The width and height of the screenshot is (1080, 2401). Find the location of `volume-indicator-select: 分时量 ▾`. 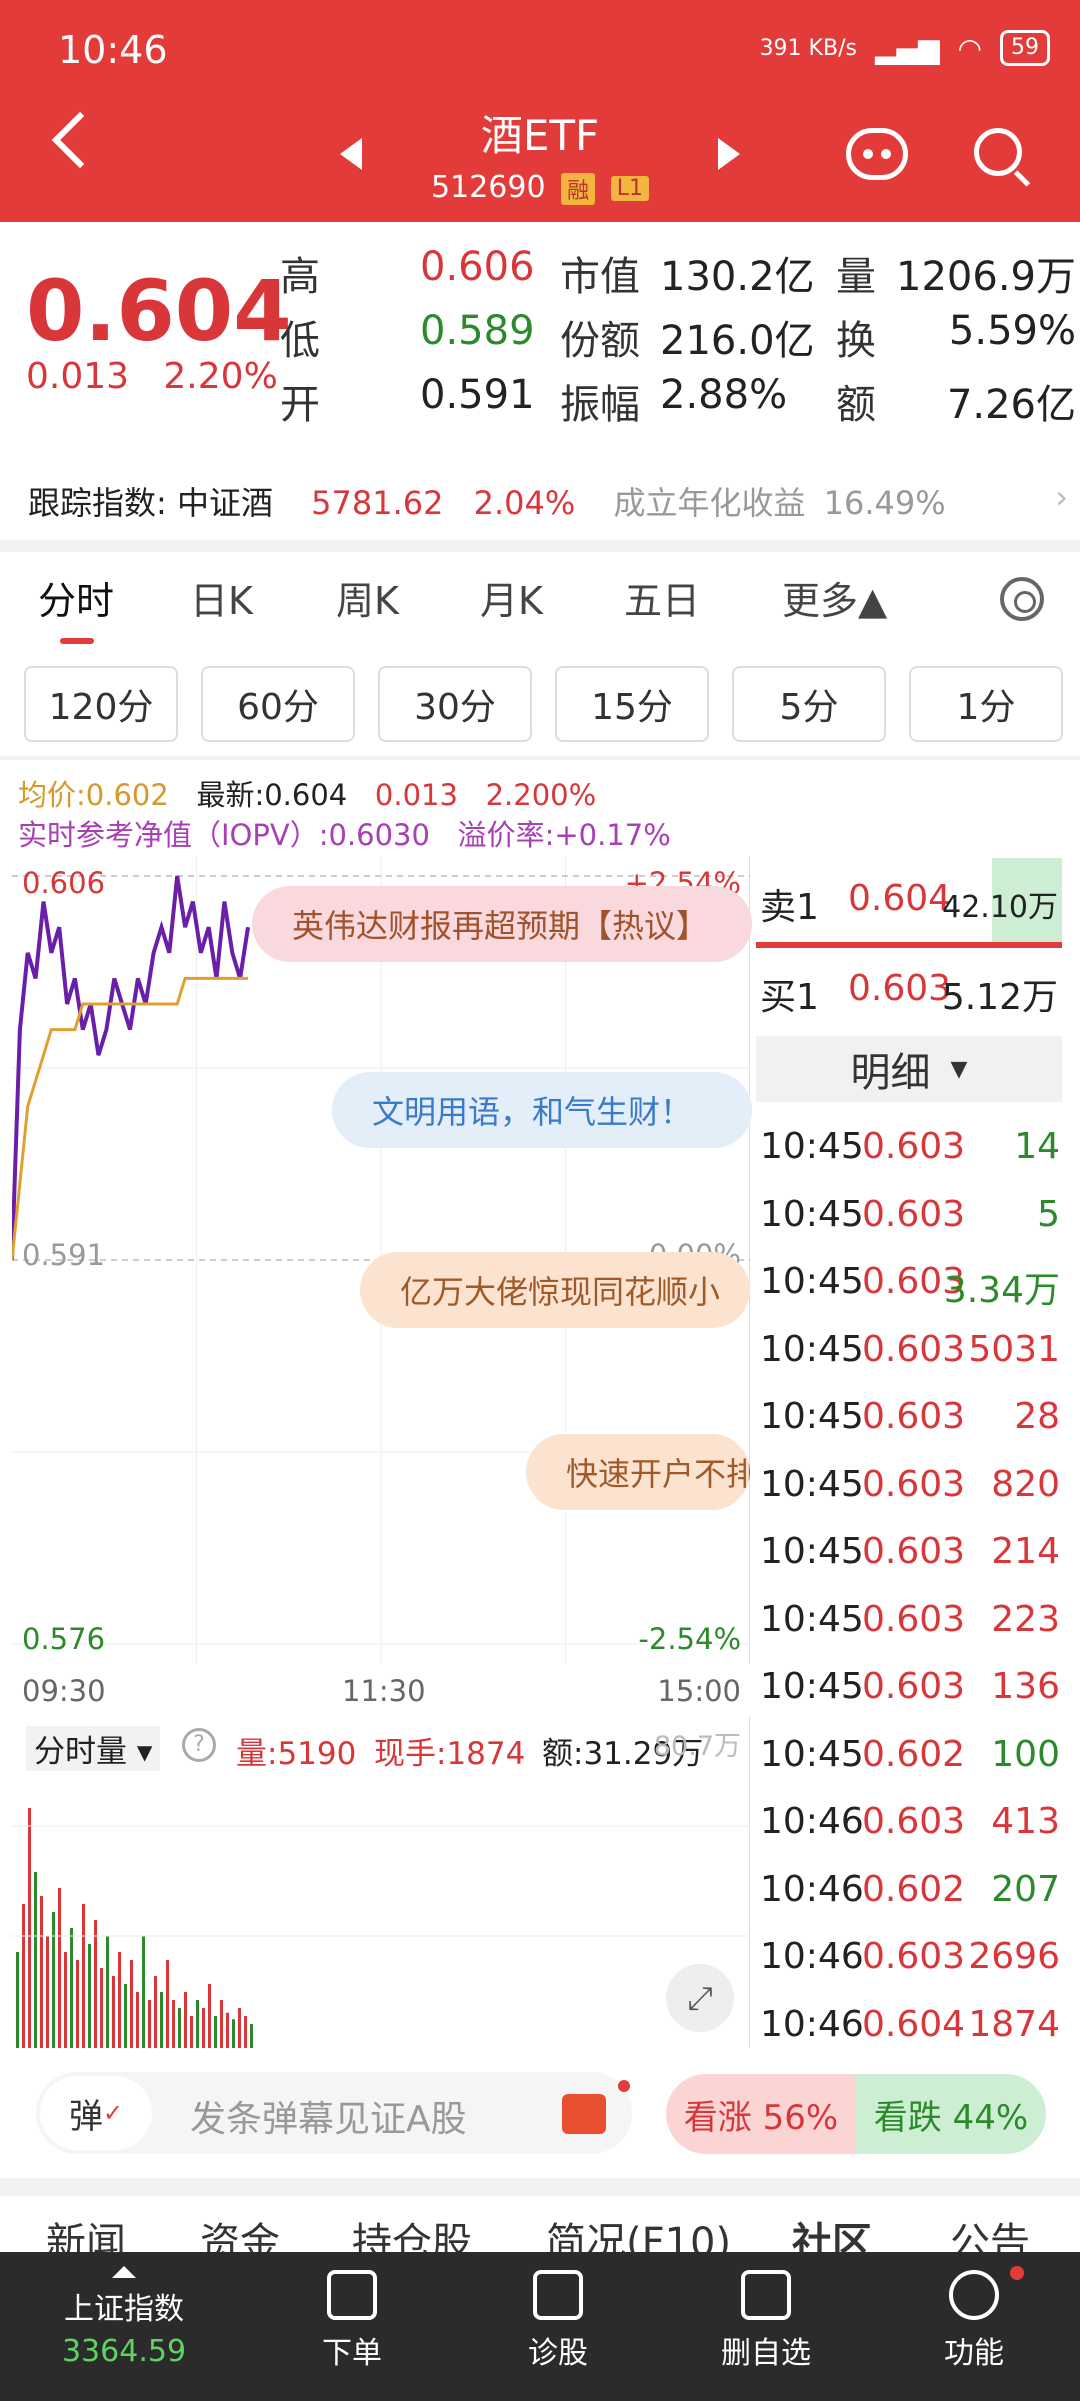

volume-indicator-select: 分时量 ▾ is located at coordinates (93, 1748).